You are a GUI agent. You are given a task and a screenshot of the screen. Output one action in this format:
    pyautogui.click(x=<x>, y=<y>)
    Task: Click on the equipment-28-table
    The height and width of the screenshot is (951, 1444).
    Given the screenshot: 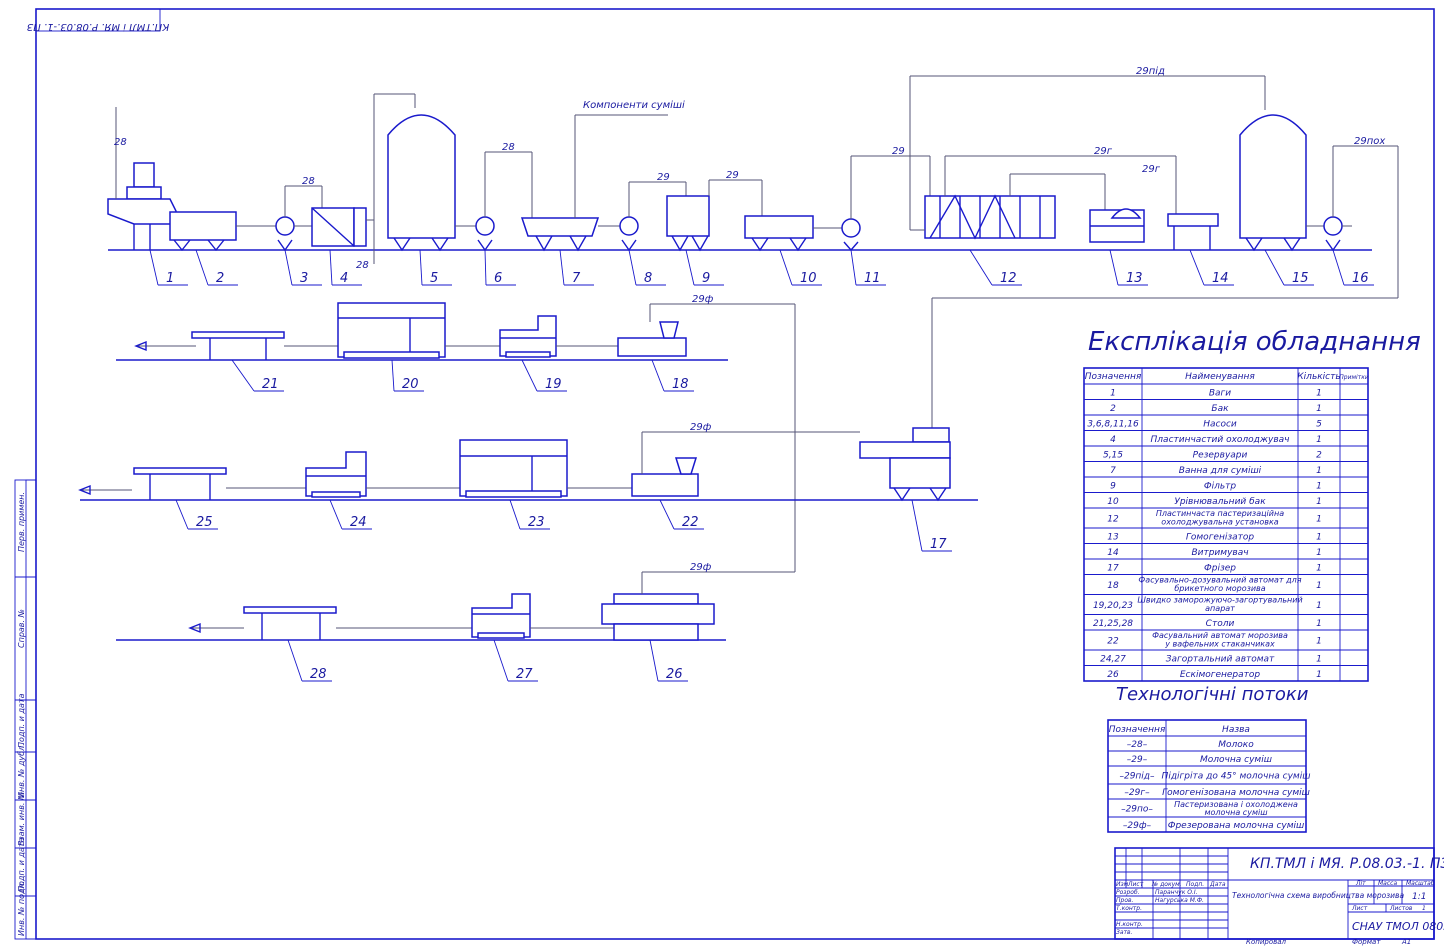 What is the action you would take?
    pyautogui.click(x=290, y=623)
    